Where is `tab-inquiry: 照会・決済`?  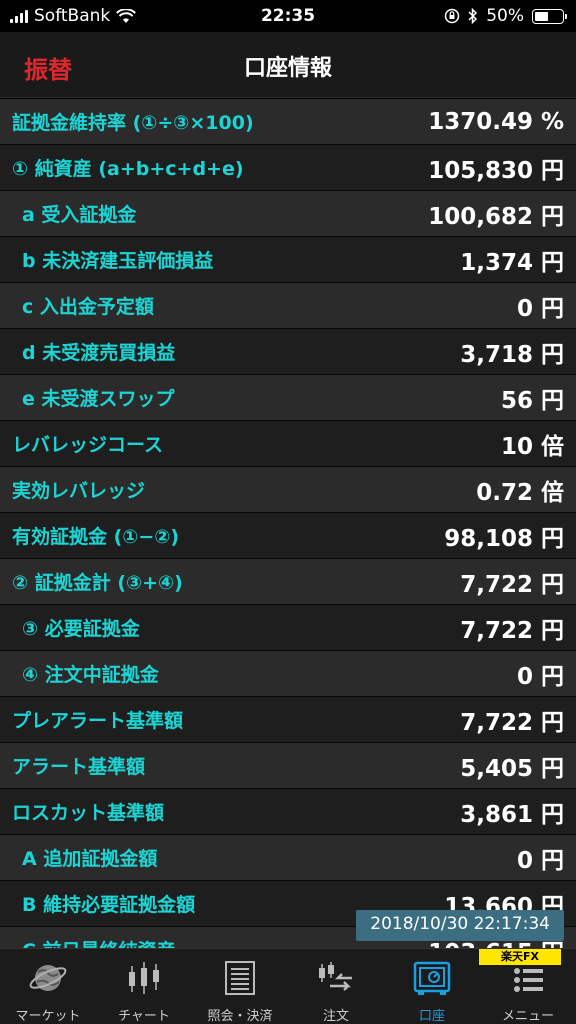
tab-inquiry: 照会・決済 is located at coordinates (240, 986).